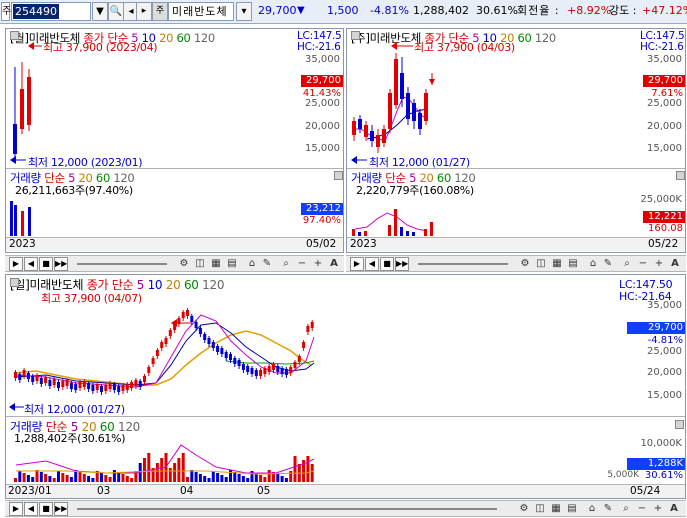 The height and width of the screenshot is (518, 687). What do you see at coordinates (497, 10) in the screenshot?
I see `volume-ratio: 30.61%` at bounding box center [497, 10].